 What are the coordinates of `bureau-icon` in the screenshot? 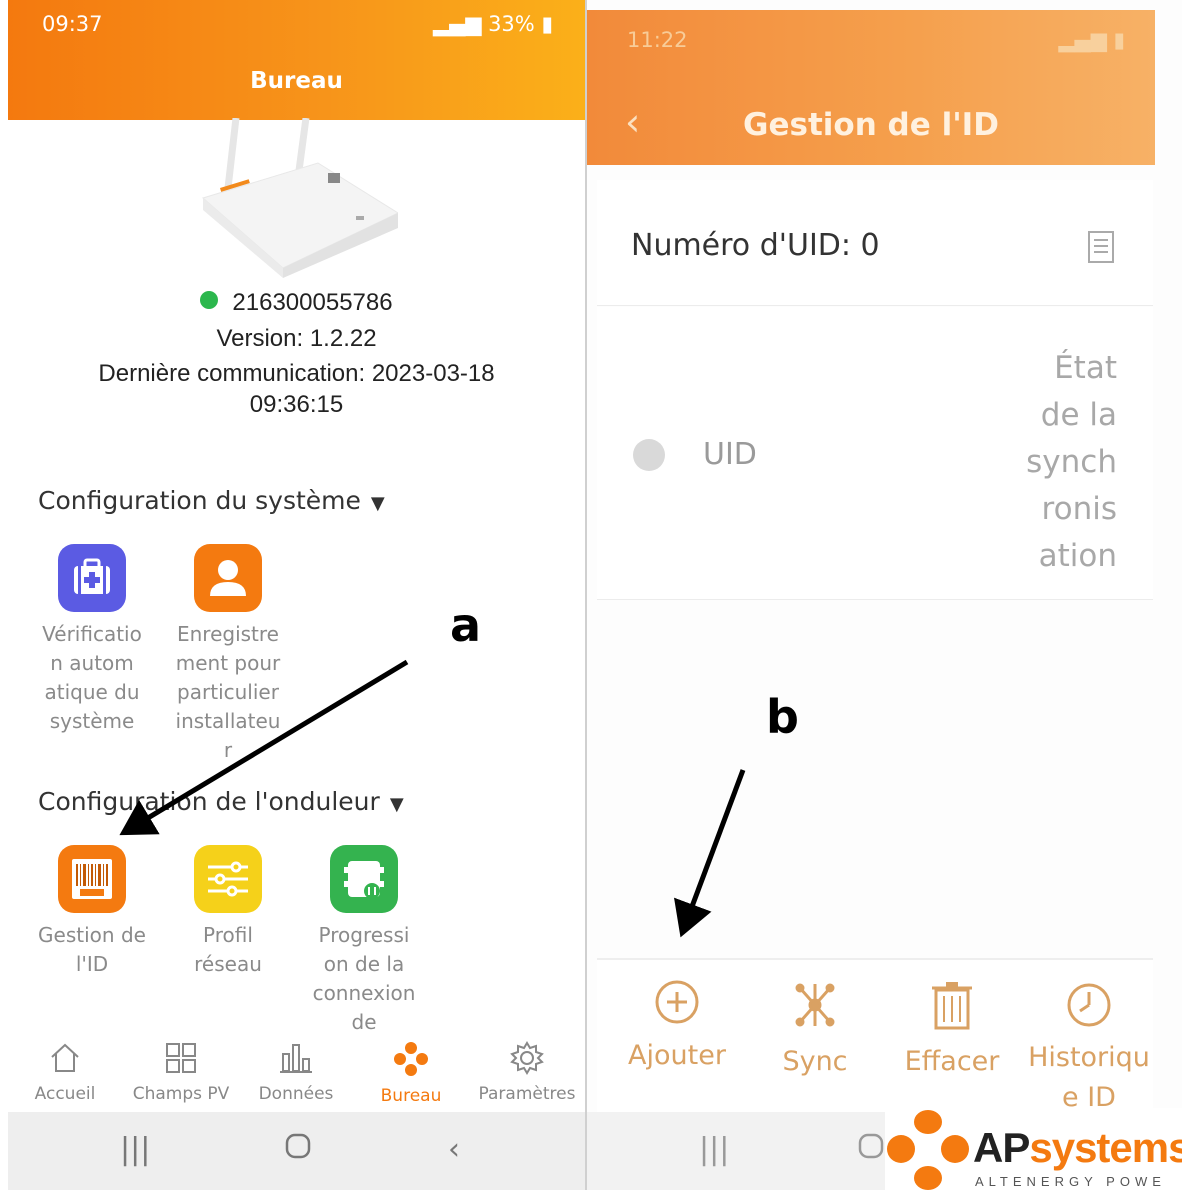 It's located at (411, 1059).